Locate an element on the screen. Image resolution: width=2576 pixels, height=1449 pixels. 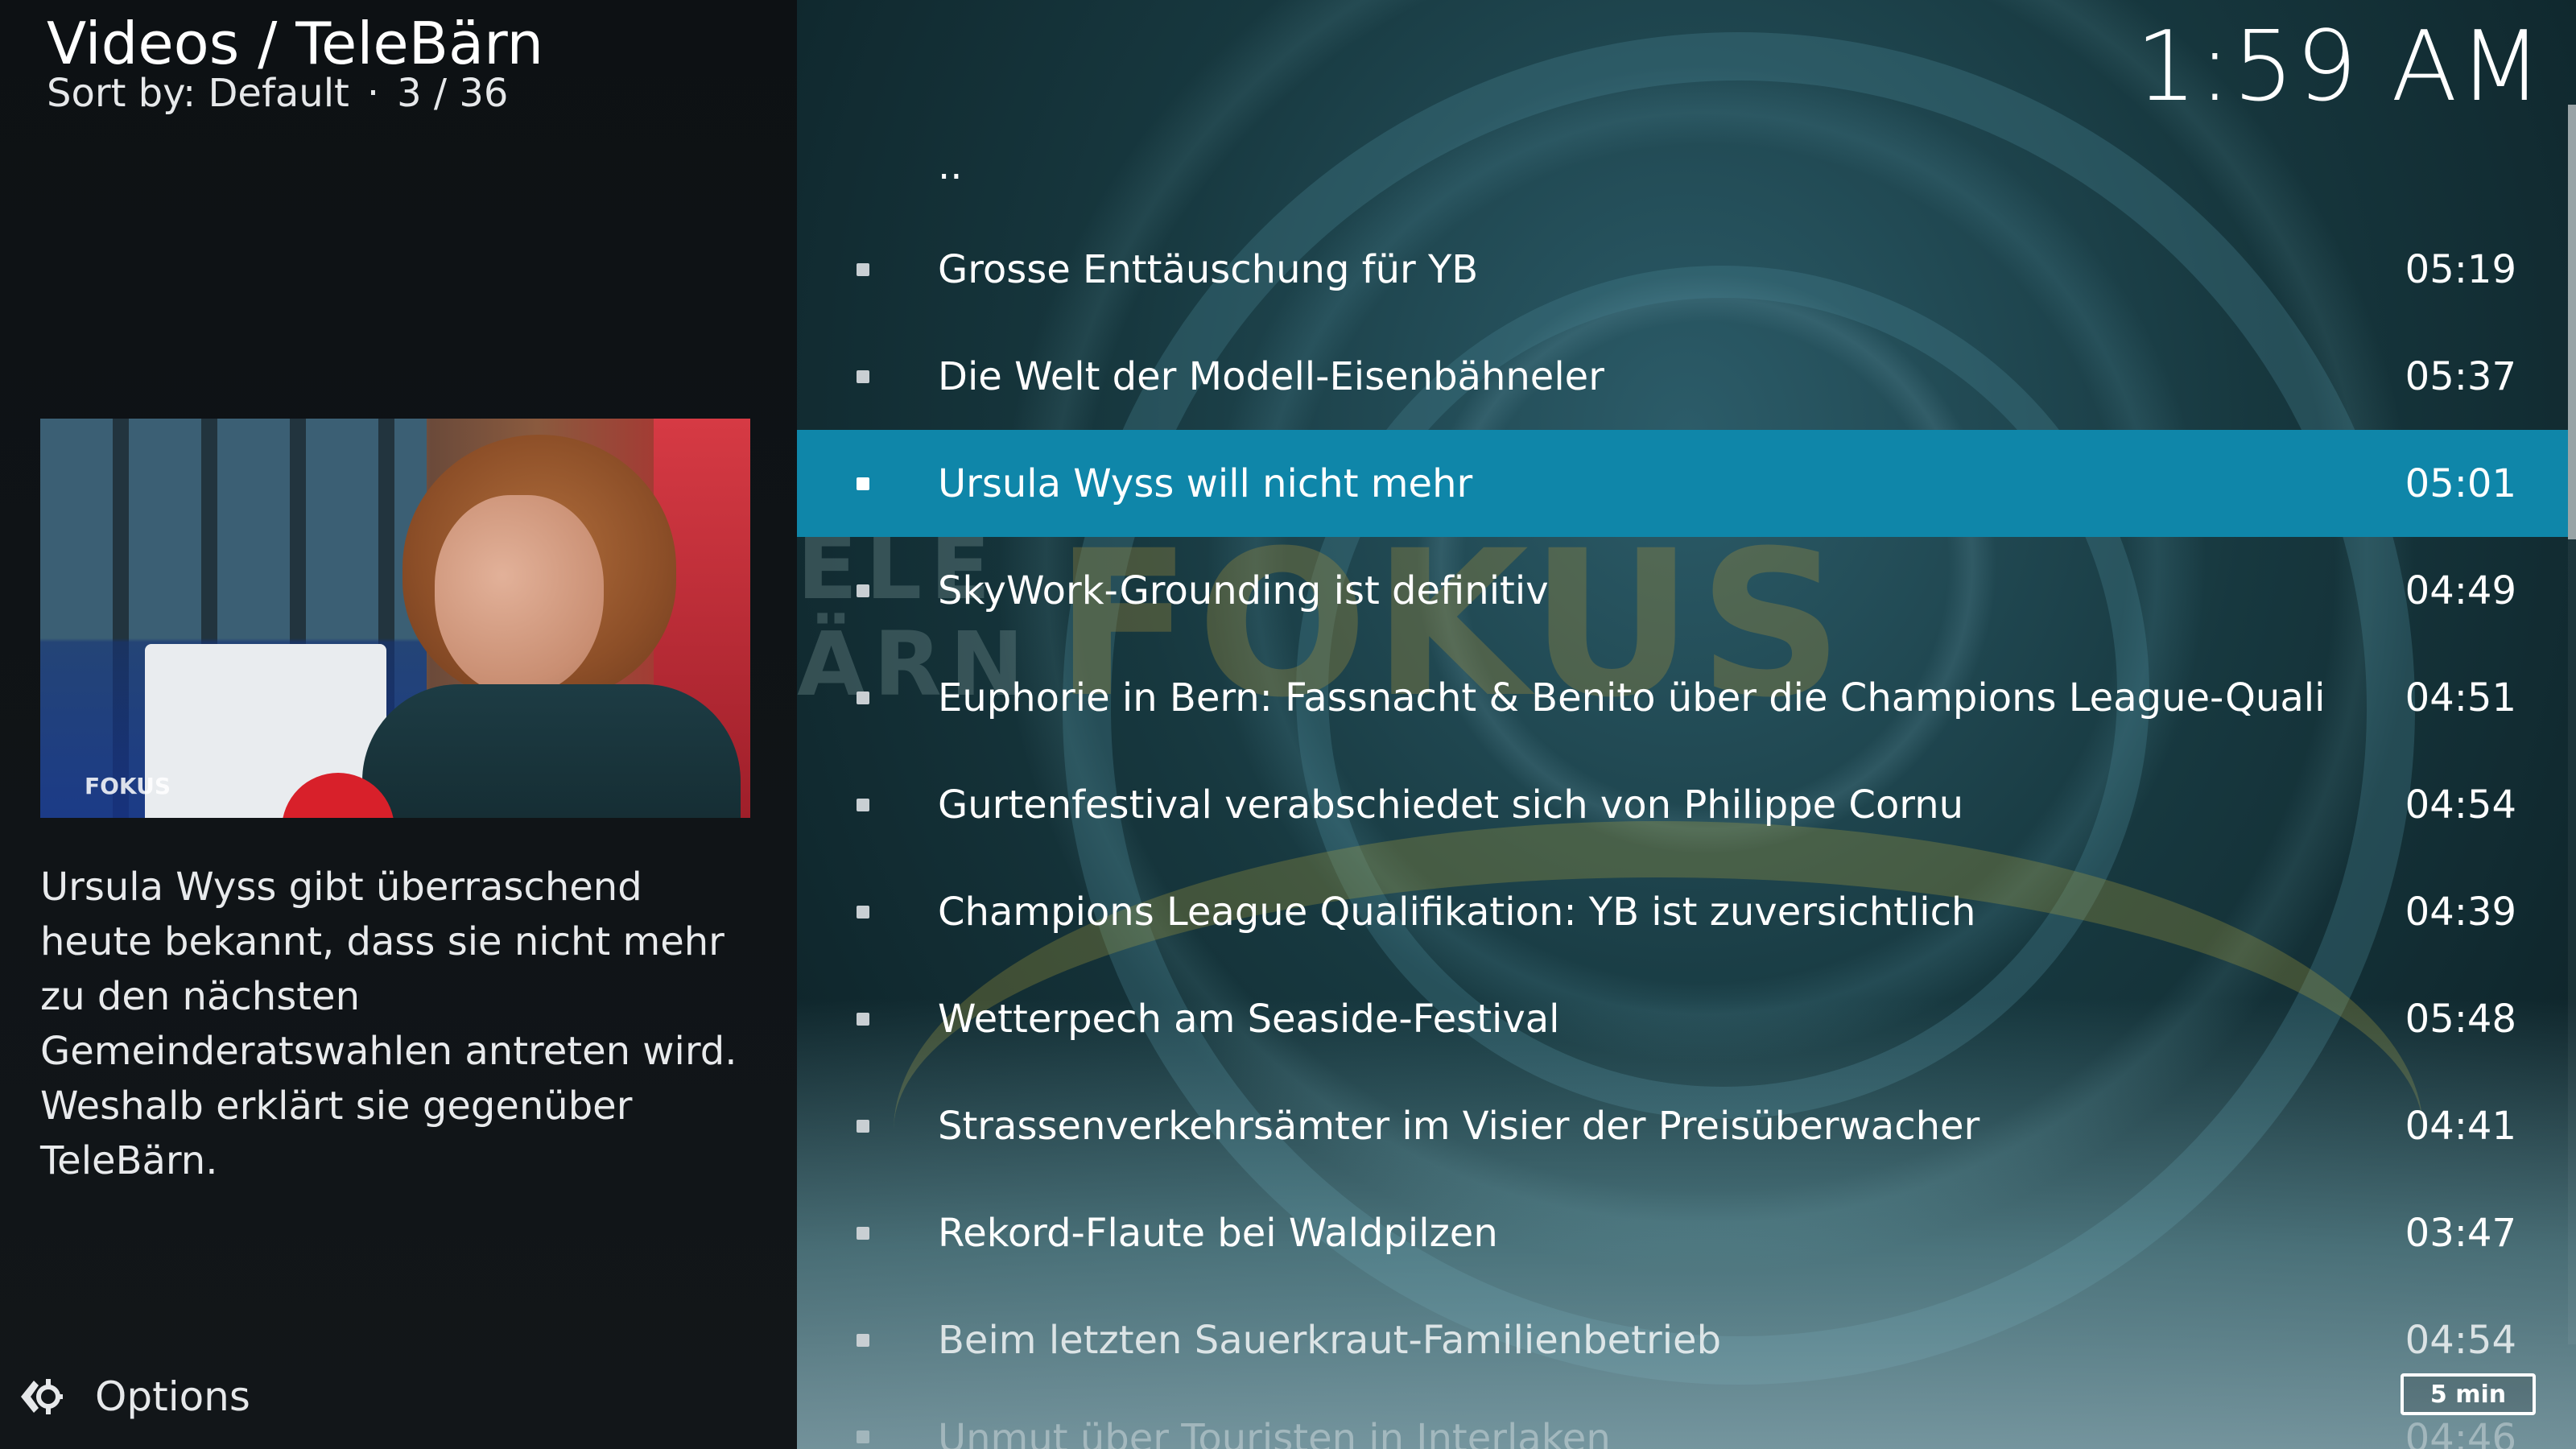
list-item: Wetterpech am Seaside-Festival 05:48 is located at coordinates (1683, 1018).